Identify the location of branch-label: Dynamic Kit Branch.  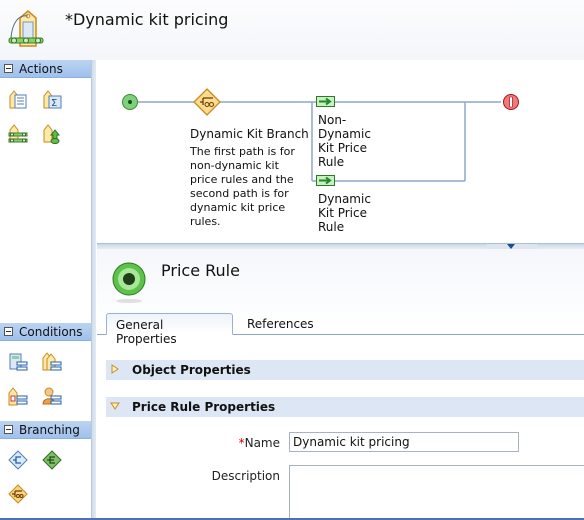
(249, 134).